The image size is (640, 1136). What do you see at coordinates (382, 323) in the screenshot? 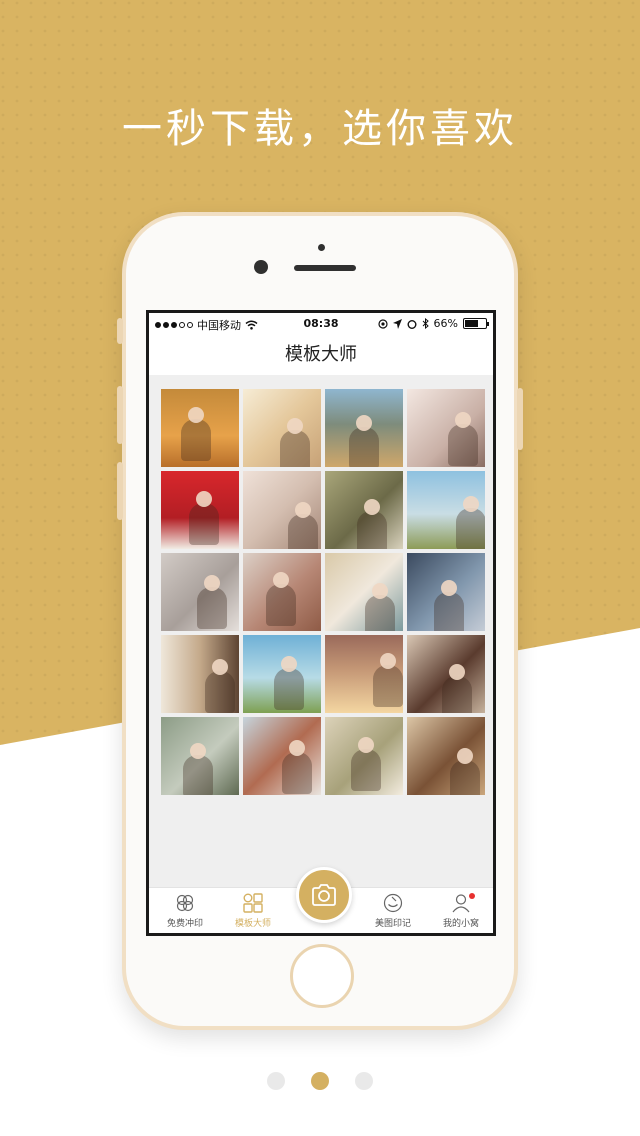
I see `location-icon` at bounding box center [382, 323].